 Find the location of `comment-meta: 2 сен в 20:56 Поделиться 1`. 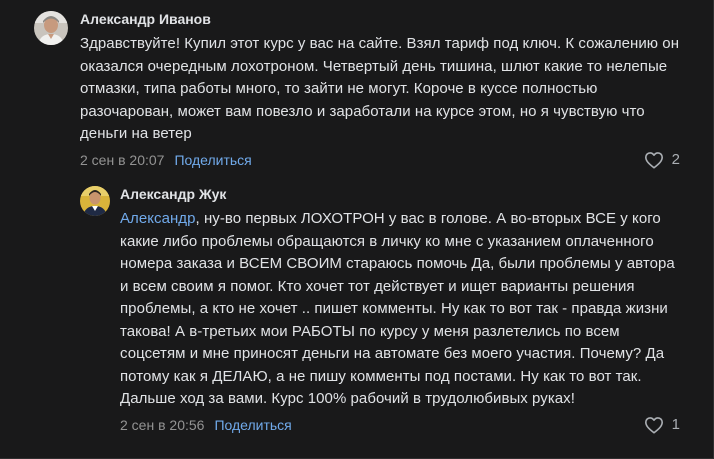

comment-meta: 2 сен в 20:56 Поделиться 1 is located at coordinates (400, 425).